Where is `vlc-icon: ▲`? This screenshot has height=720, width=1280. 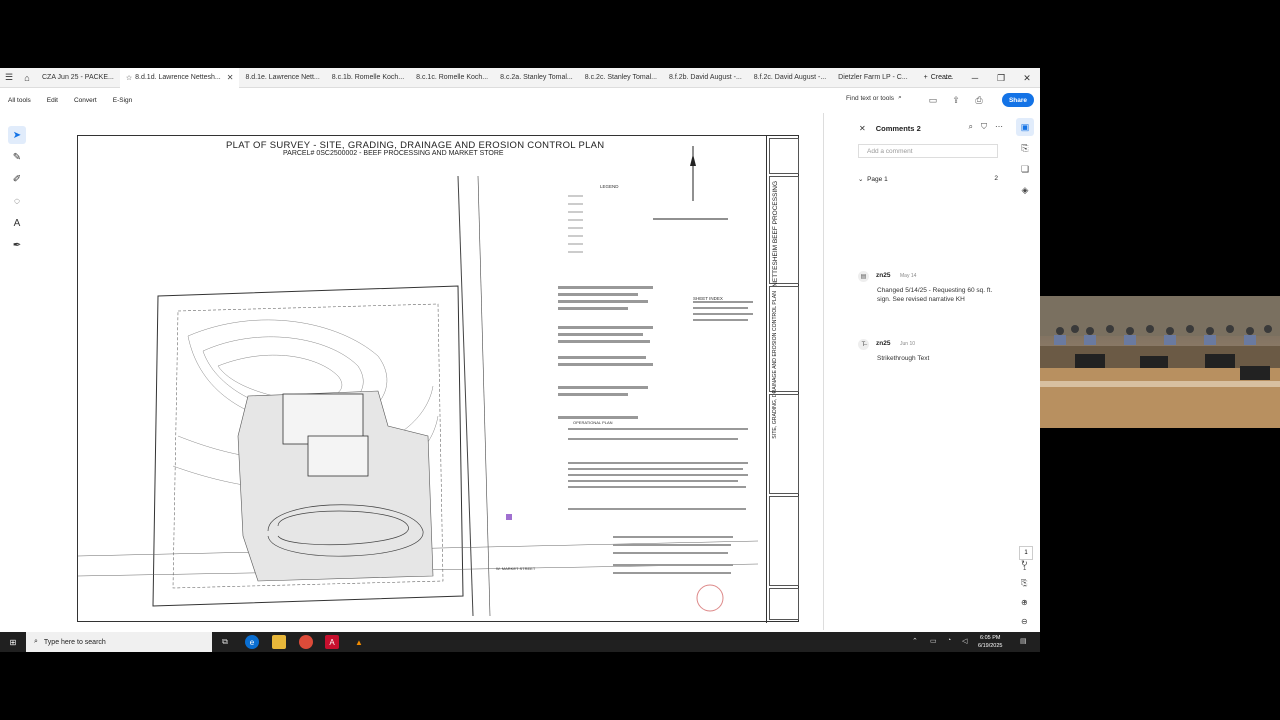
vlc-icon: ▲ is located at coordinates (359, 642).